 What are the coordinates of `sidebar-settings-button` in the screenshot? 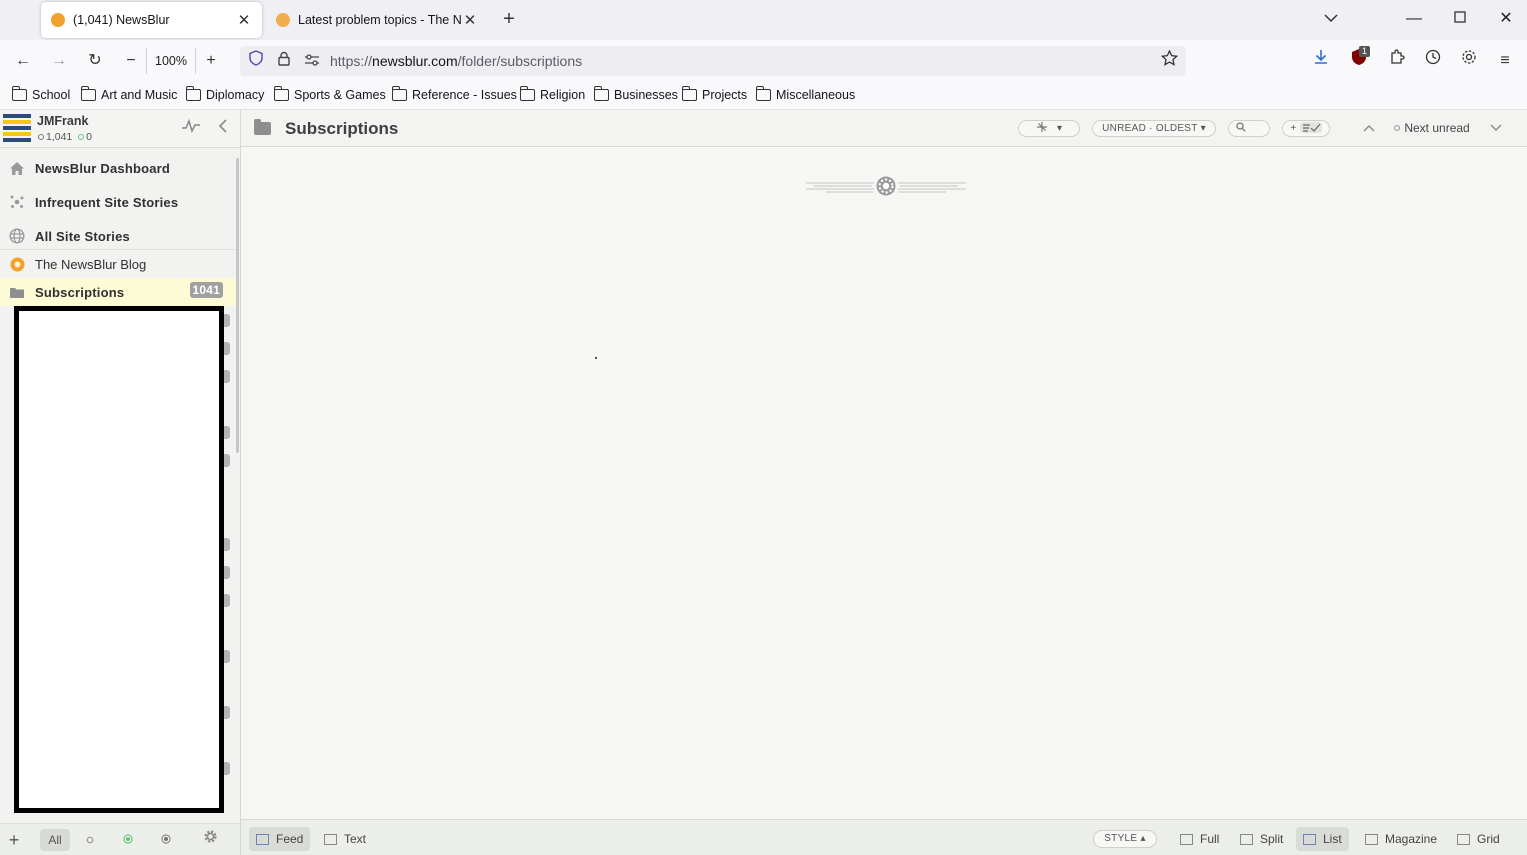 It's located at (210, 840).